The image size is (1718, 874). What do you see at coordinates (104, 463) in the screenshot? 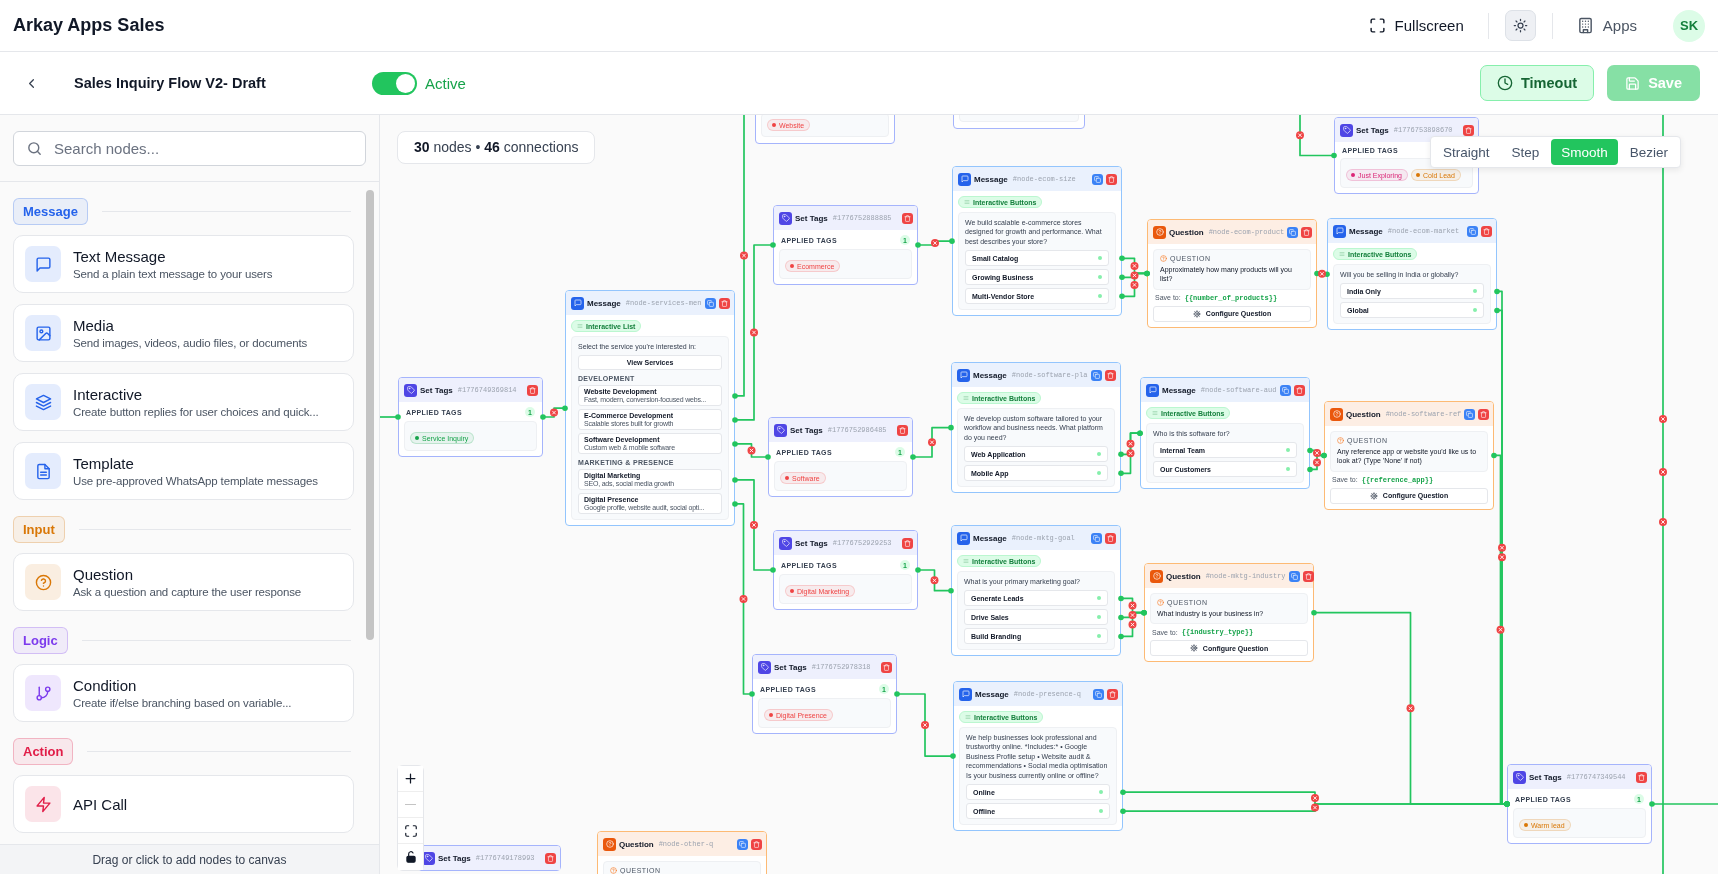
I see `item-title: Template` at bounding box center [104, 463].